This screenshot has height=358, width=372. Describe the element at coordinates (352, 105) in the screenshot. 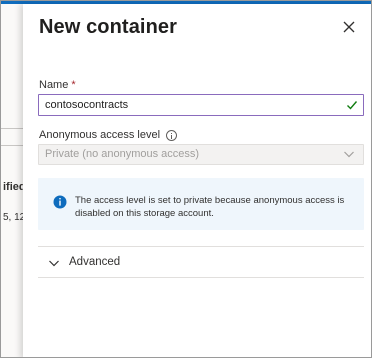

I see `checkmark-icon` at that location.